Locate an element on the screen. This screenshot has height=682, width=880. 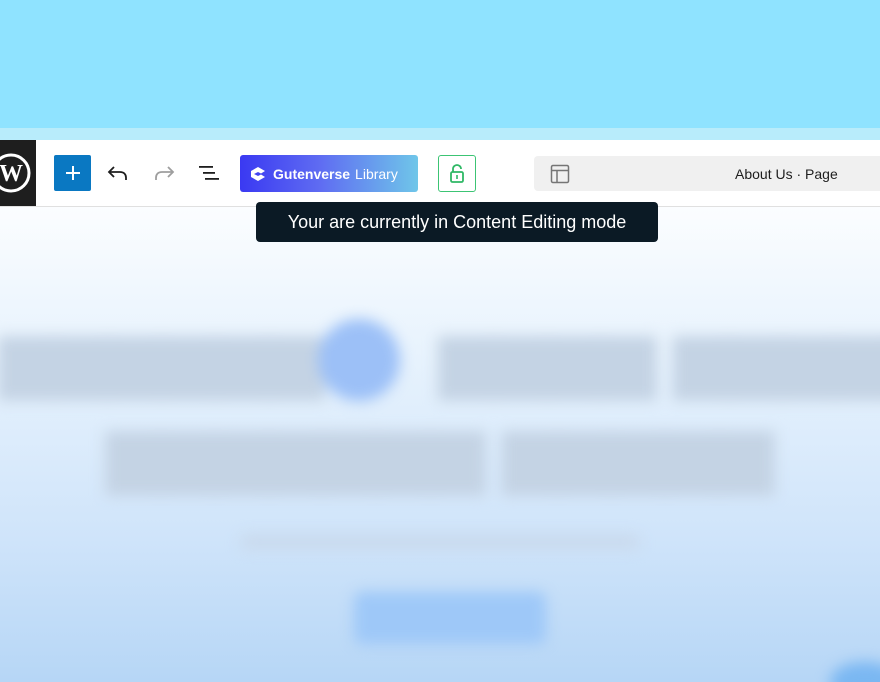
editor-toolbar: W Gutenverse Library About Us · Page is located at coordinates (440, 173).